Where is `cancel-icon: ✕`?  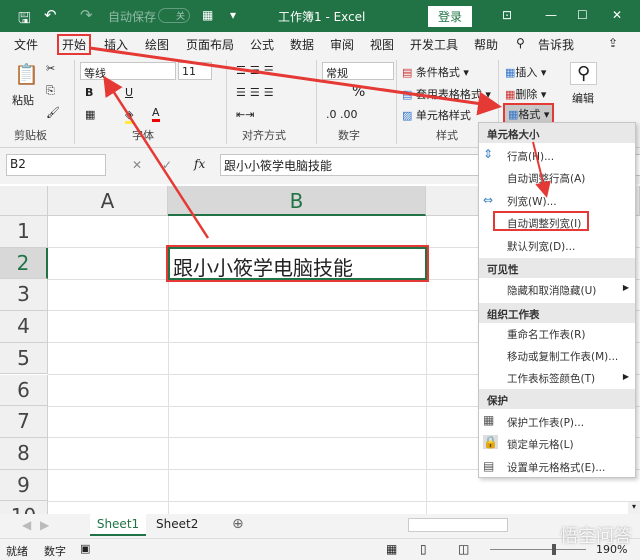
cancel-icon: ✕ is located at coordinates (137, 165).